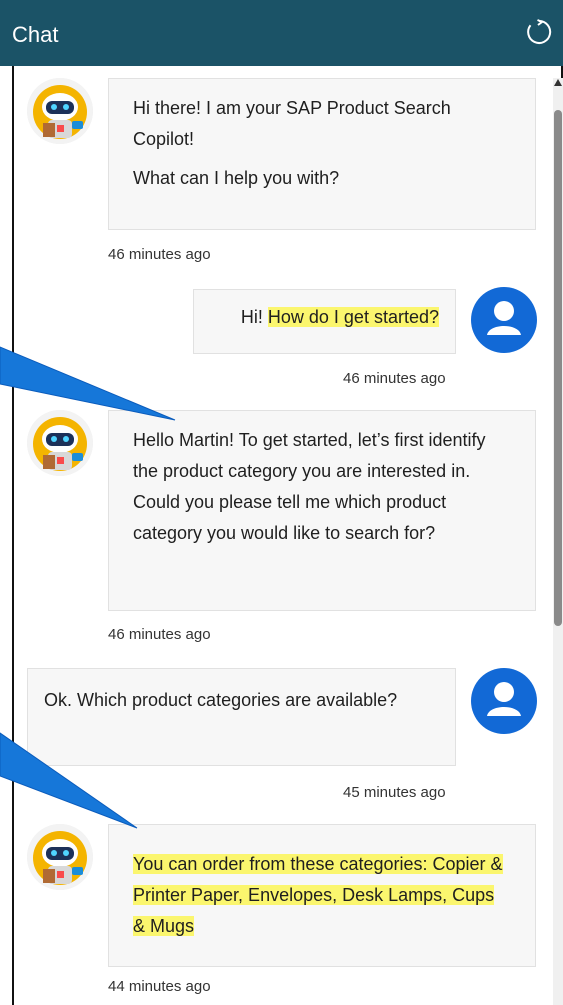 This screenshot has width=563, height=1005. Describe the element at coordinates (353, 317) in the screenshot. I see `highlighted-text: How do I get started?` at that location.